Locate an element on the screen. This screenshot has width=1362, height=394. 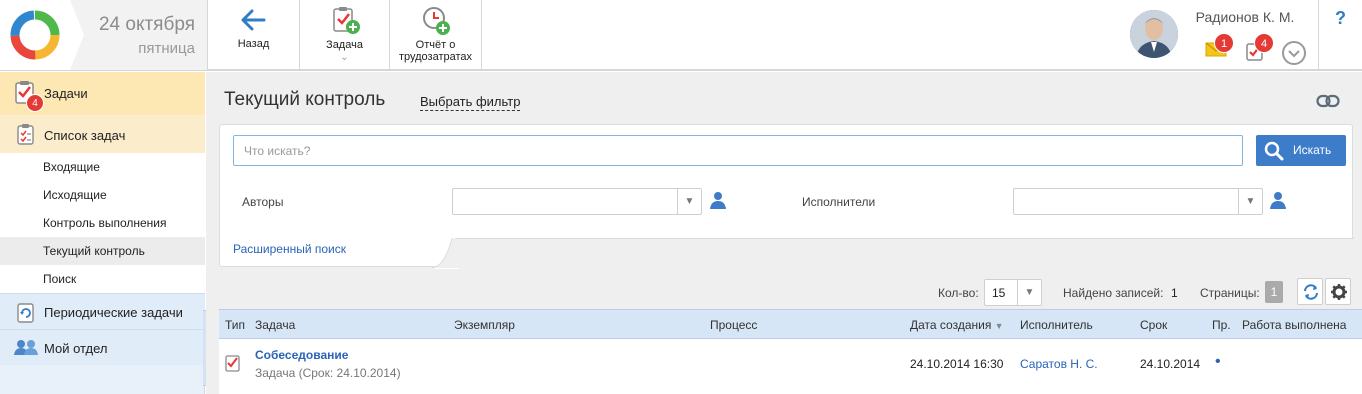
logo-icon is located at coordinates (35, 35).